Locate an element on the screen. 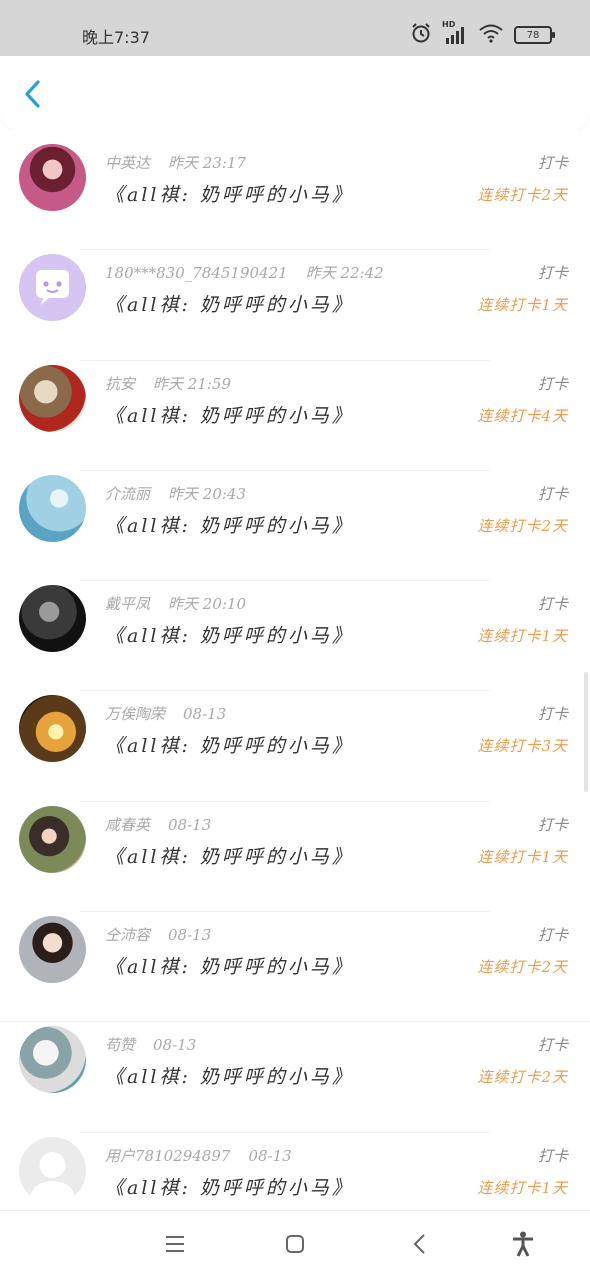 This screenshot has height=1280, width=590. streak-badge: 连续打卡3天 is located at coordinates (522, 746).